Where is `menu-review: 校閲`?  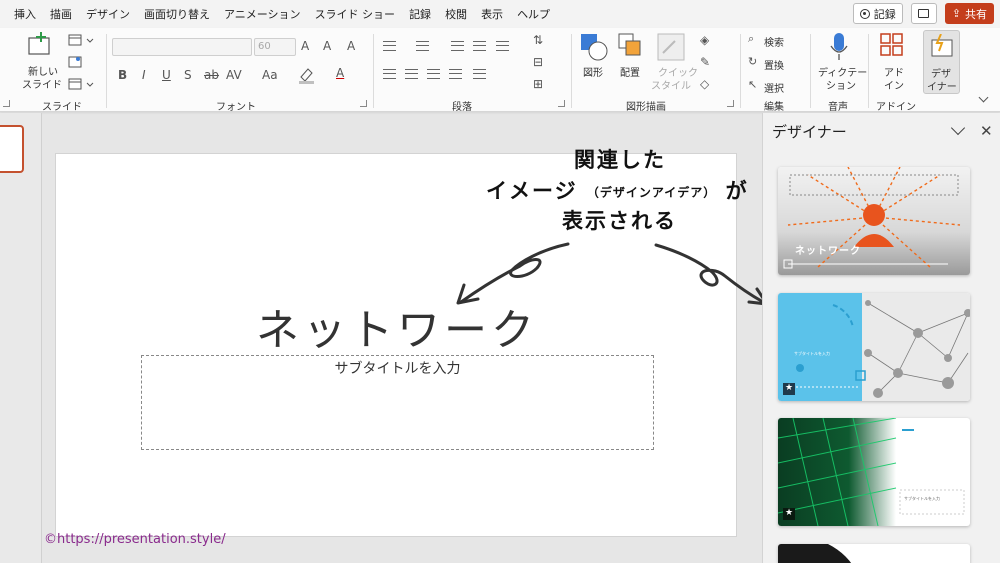
menu-review: 校閲 is located at coordinates (456, 14).